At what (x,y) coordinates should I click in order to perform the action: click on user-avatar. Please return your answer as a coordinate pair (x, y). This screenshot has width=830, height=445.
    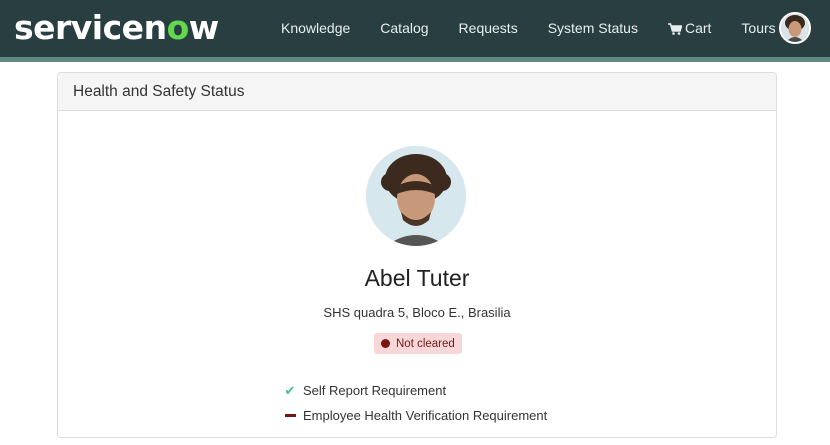
    Looking at the image, I should click on (795, 28).